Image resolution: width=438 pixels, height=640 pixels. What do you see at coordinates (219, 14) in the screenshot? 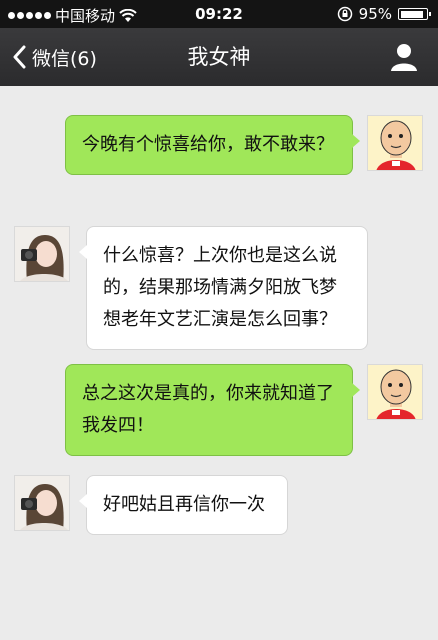
I see `status-bar: 中国移动 09:22 95%` at bounding box center [219, 14].